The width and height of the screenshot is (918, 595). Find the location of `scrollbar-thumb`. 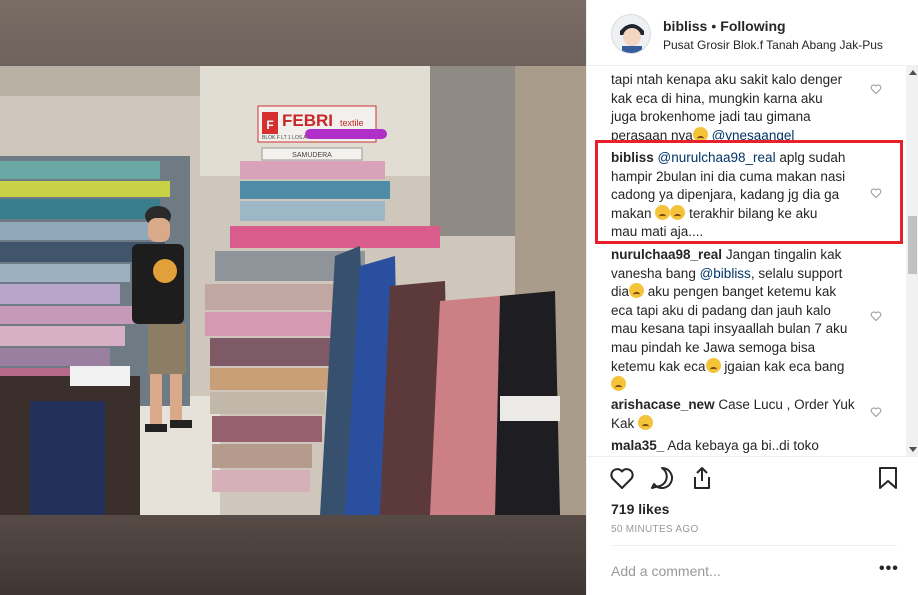

scrollbar-thumb is located at coordinates (912, 245).